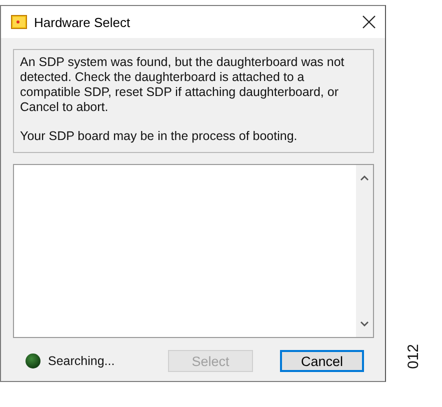 The height and width of the screenshot is (407, 442). I want to click on app-icon, so click(19, 22).